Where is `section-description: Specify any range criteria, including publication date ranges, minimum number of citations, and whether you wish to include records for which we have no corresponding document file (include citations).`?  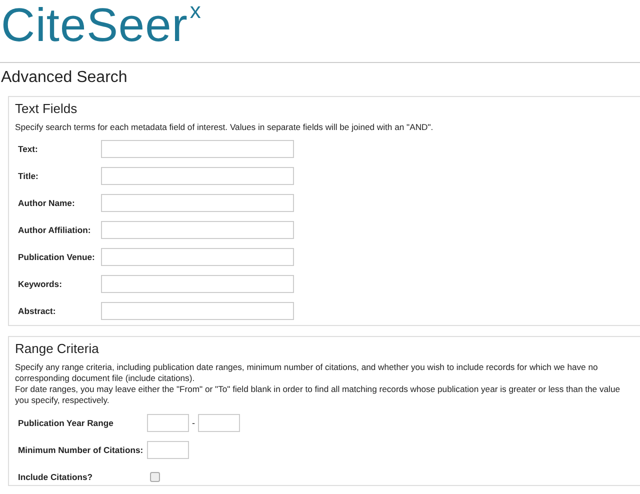 section-description: Specify any range criteria, including publication date ranges, minimum number of citations, and whether you wish to include records for which we have no corresponding document file (include citations). is located at coordinates (307, 373).